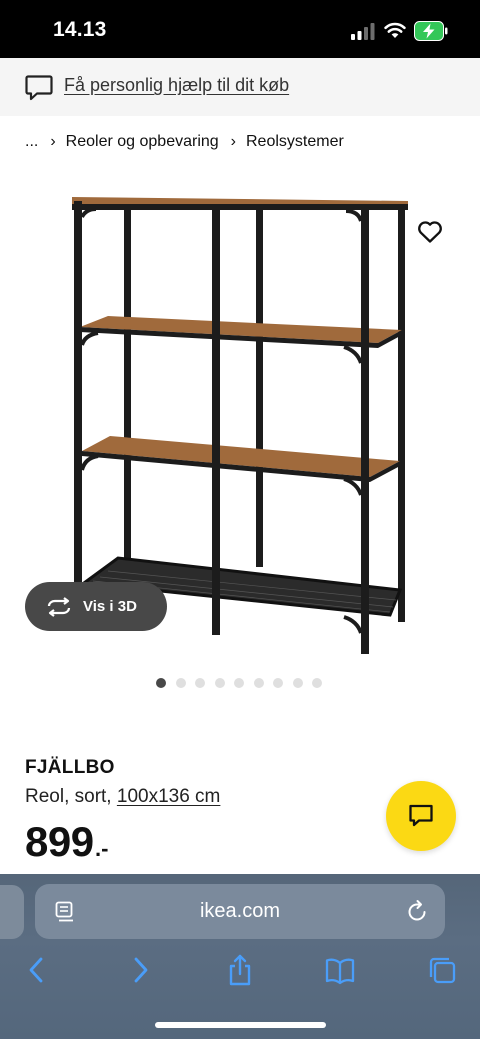  What do you see at coordinates (59, 841) in the screenshot?
I see `product-price: 899` at bounding box center [59, 841].